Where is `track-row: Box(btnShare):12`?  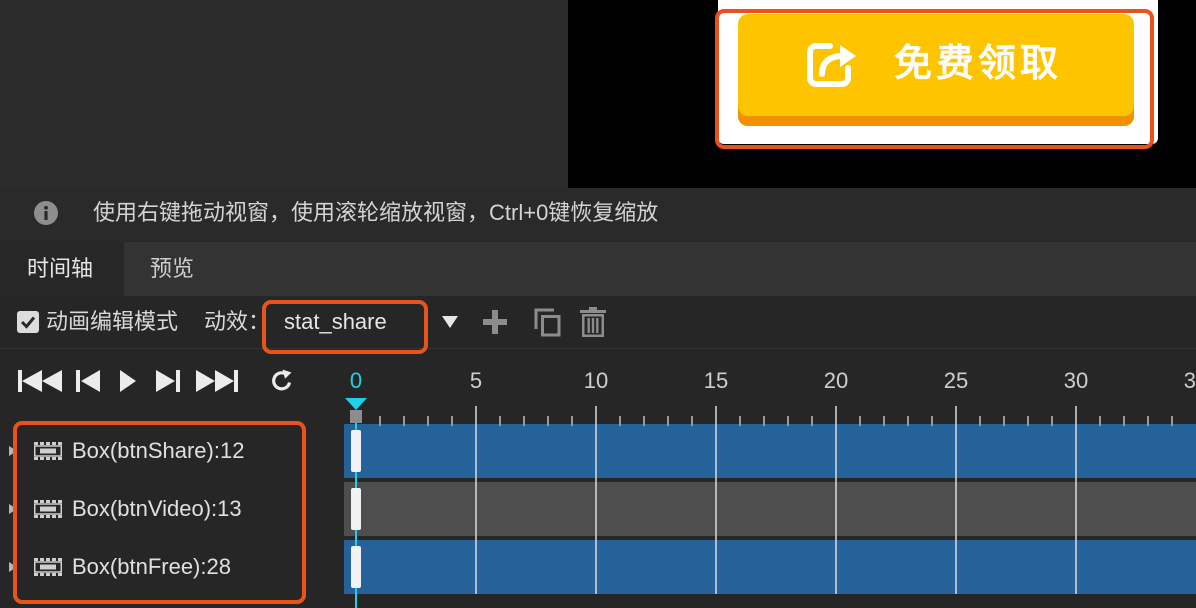 track-row: Box(btnShare):12 is located at coordinates (598, 451).